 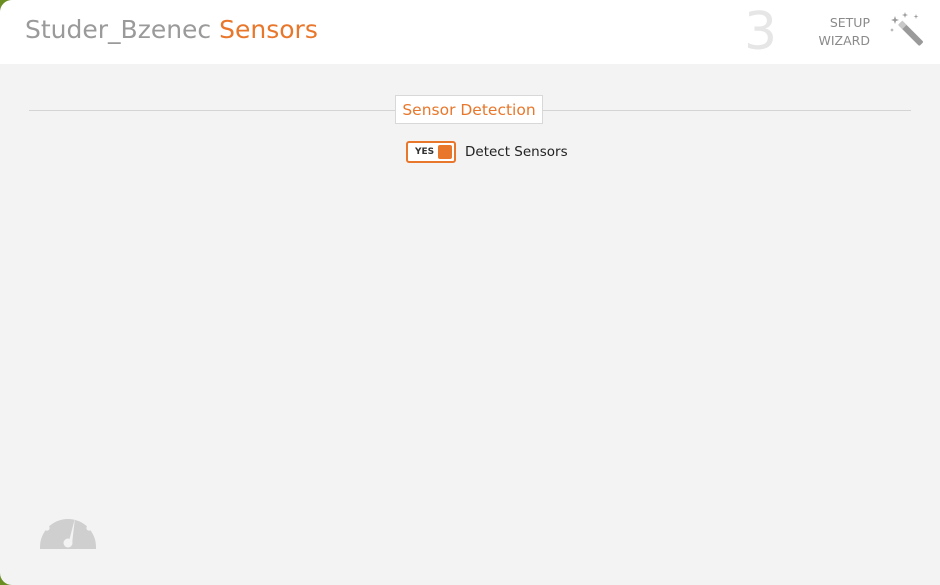 What do you see at coordinates (425, 152) in the screenshot?
I see `toggle-state-label: YES` at bounding box center [425, 152].